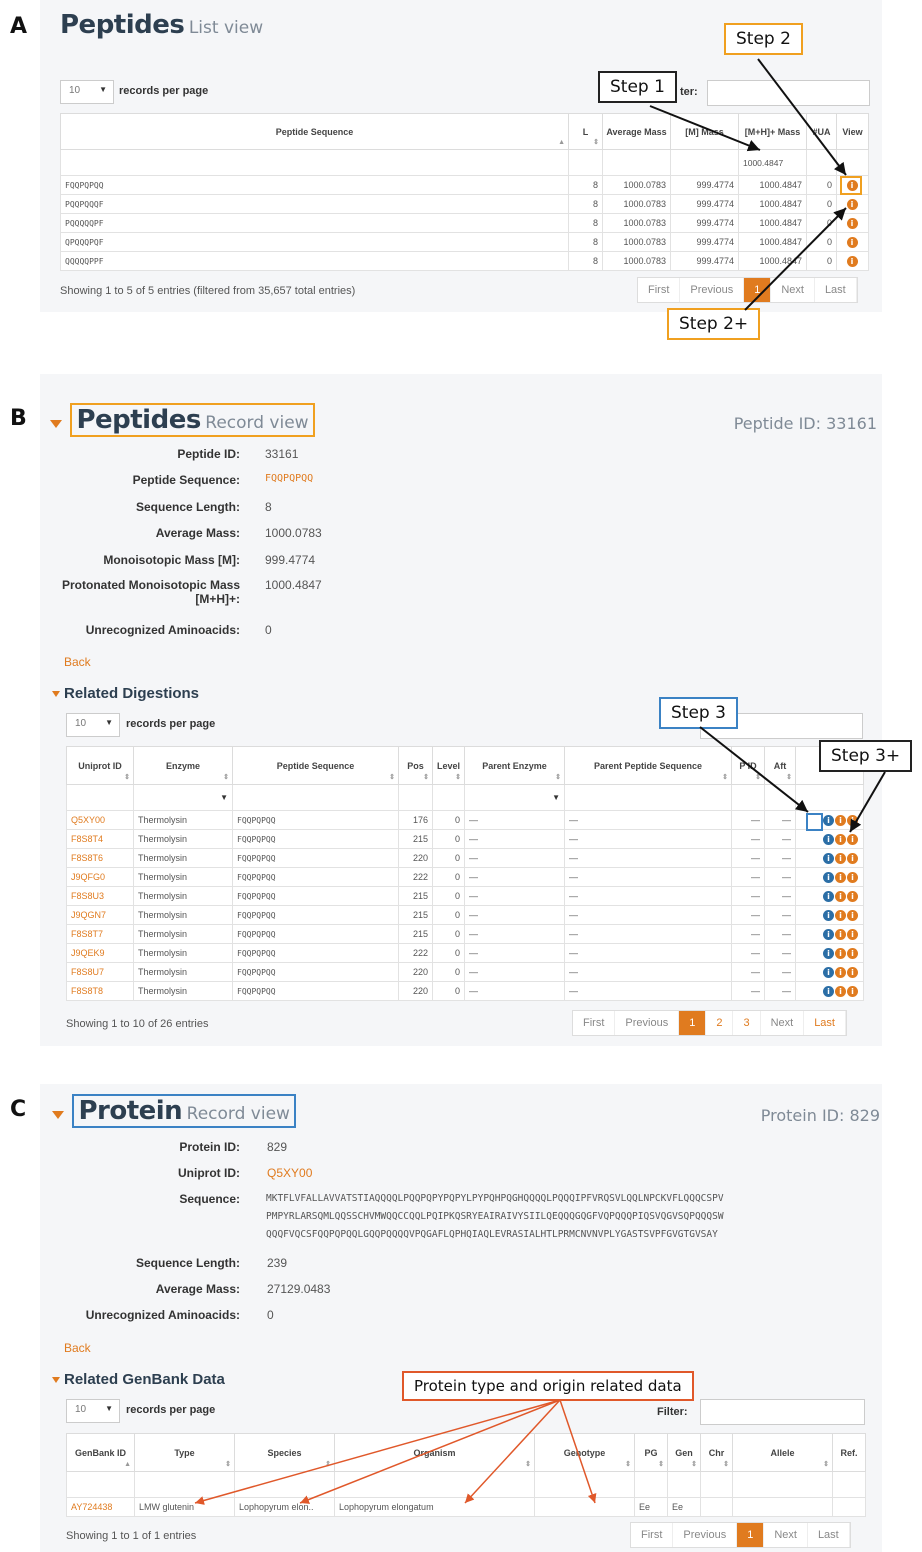 This screenshot has width=922, height=1552. I want to click on uniprot-id-cell: F8S8U3, so click(100, 896).